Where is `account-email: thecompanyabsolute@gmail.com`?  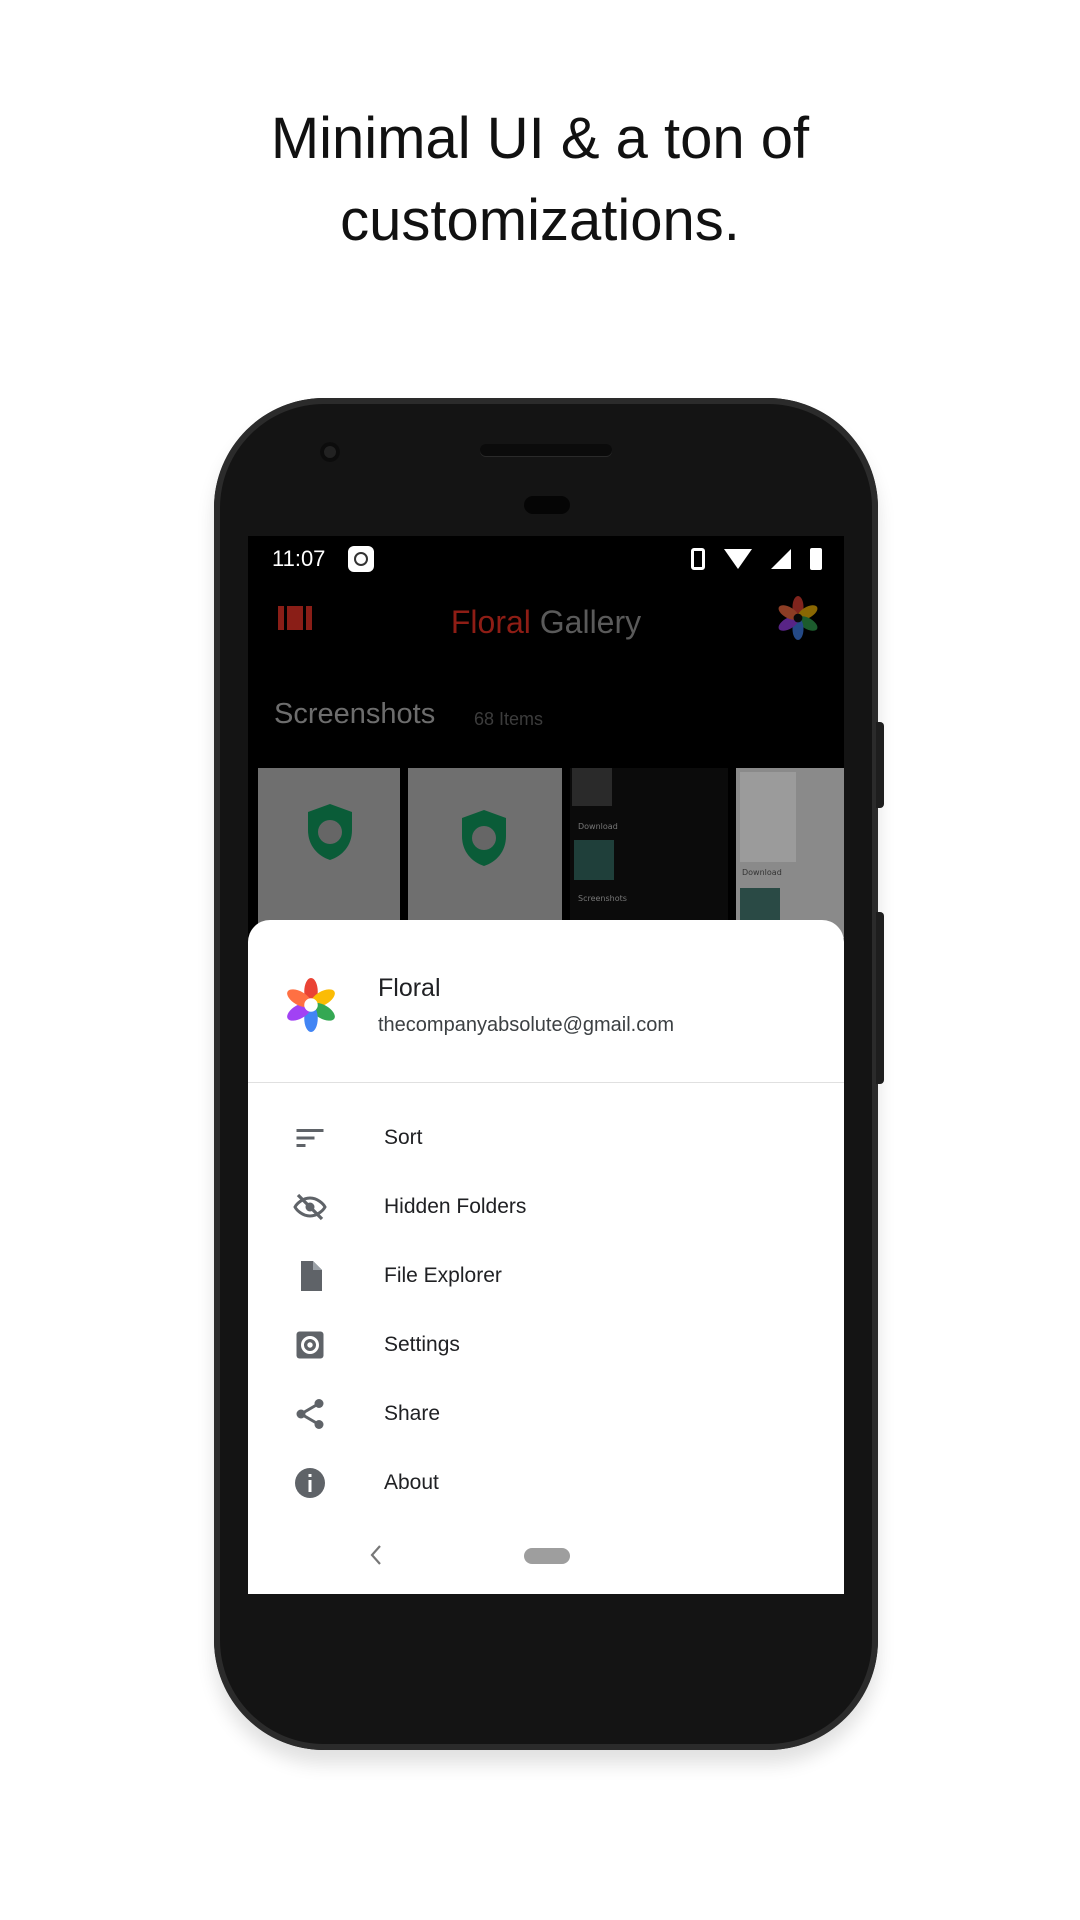 account-email: thecompanyabsolute@gmail.com is located at coordinates (526, 1025).